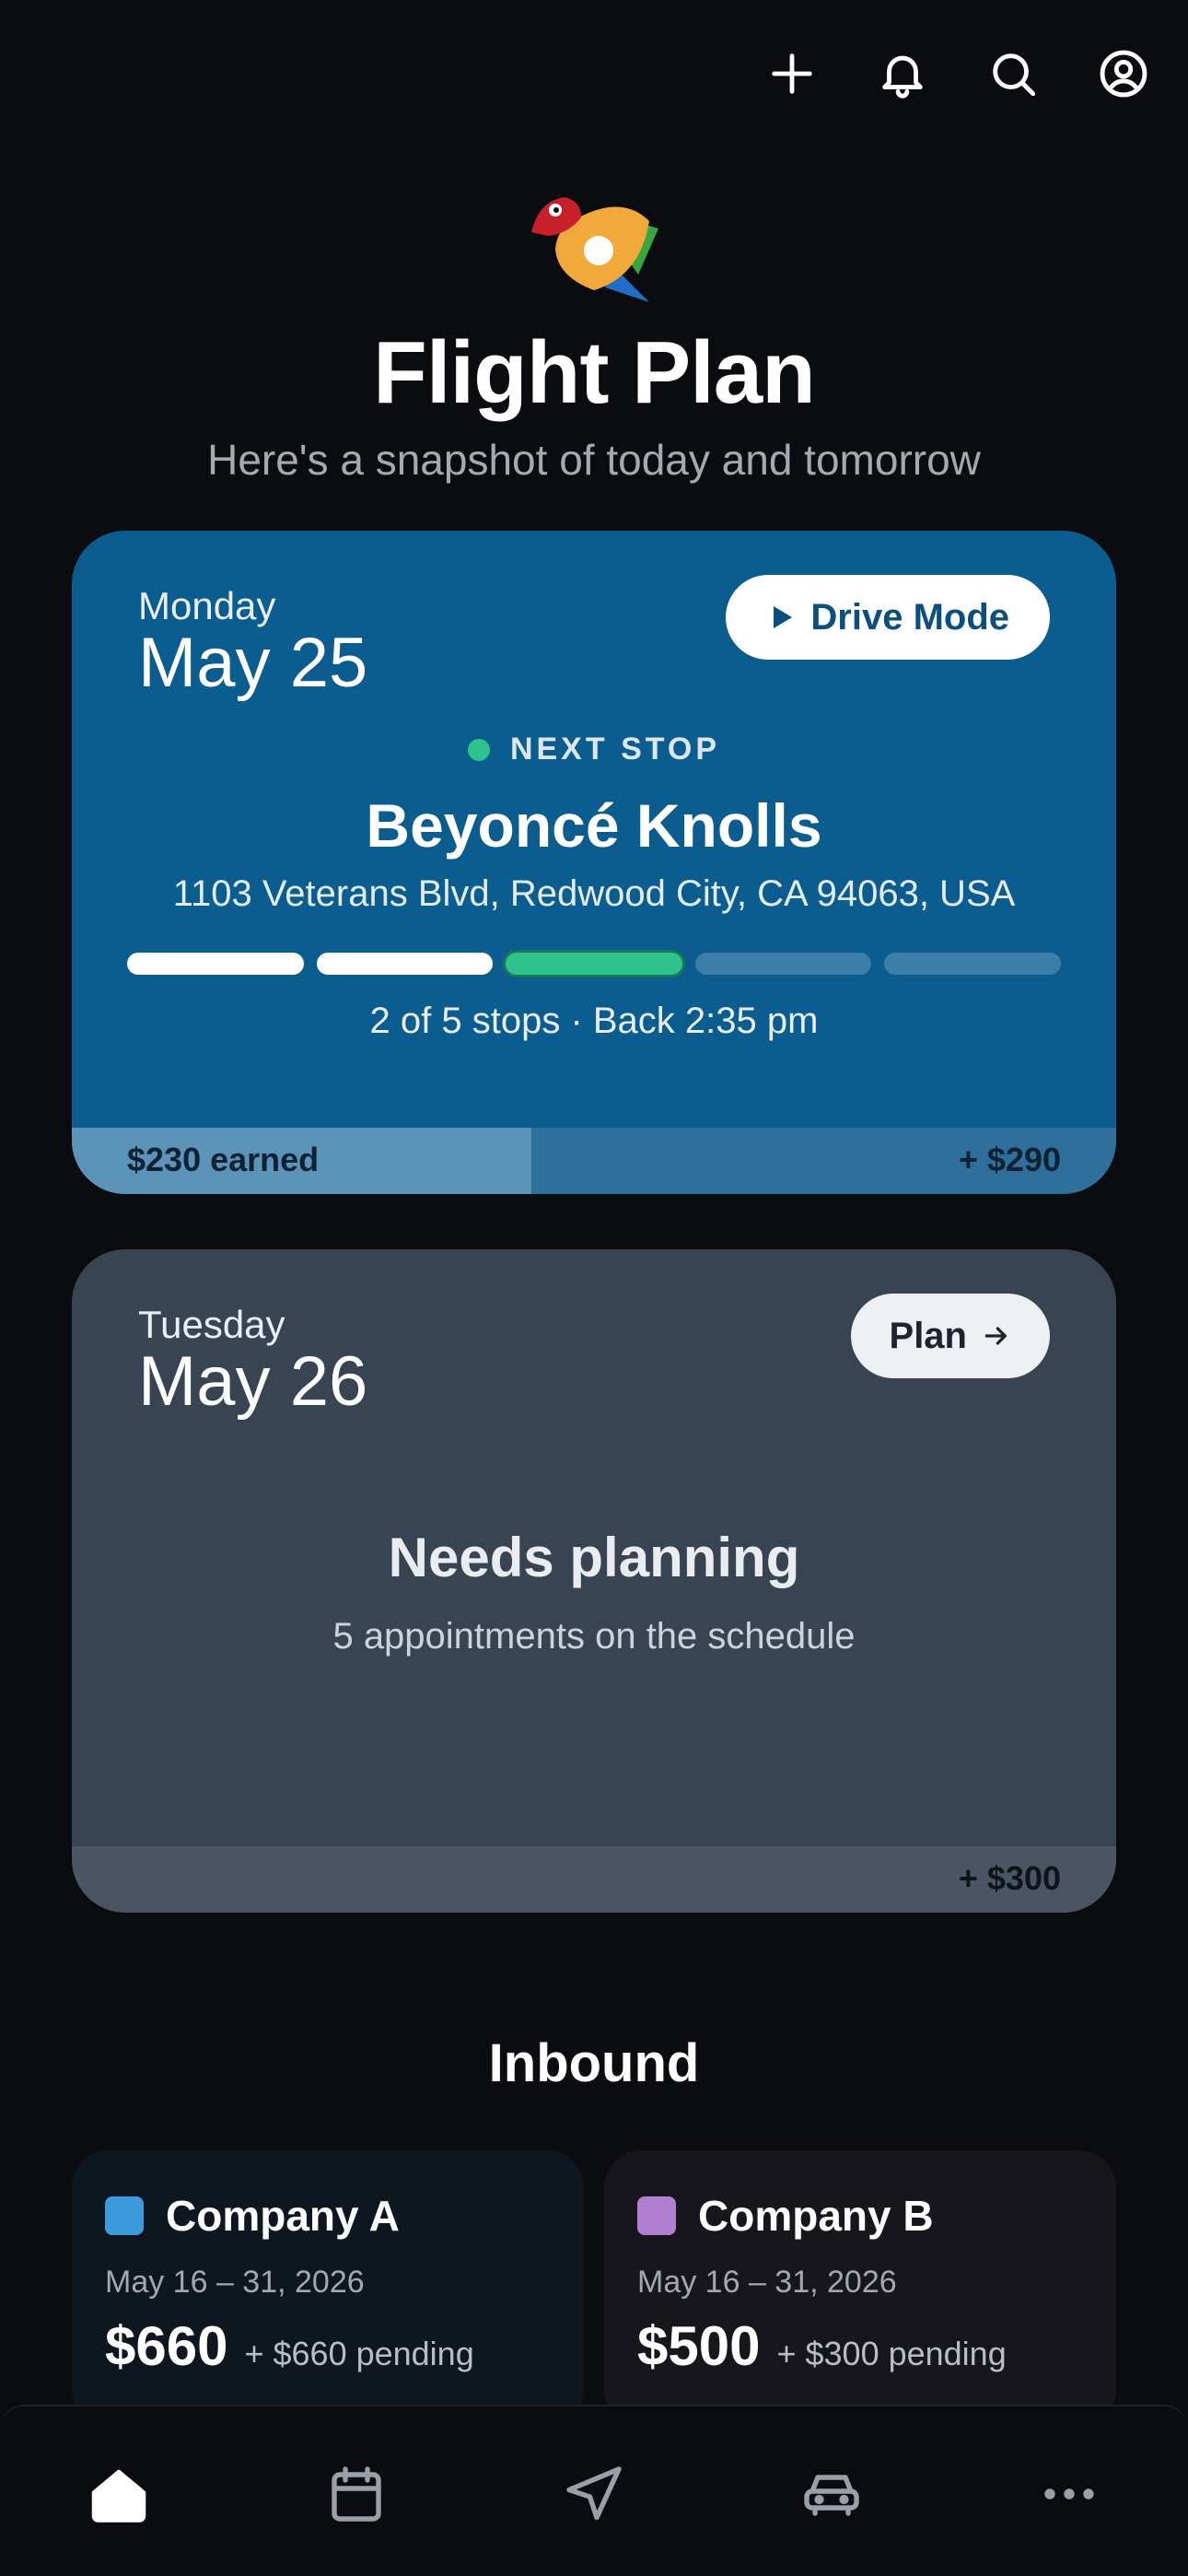  What do you see at coordinates (909, 617) in the screenshot?
I see `drive-mode-label: Drive Mode` at bounding box center [909, 617].